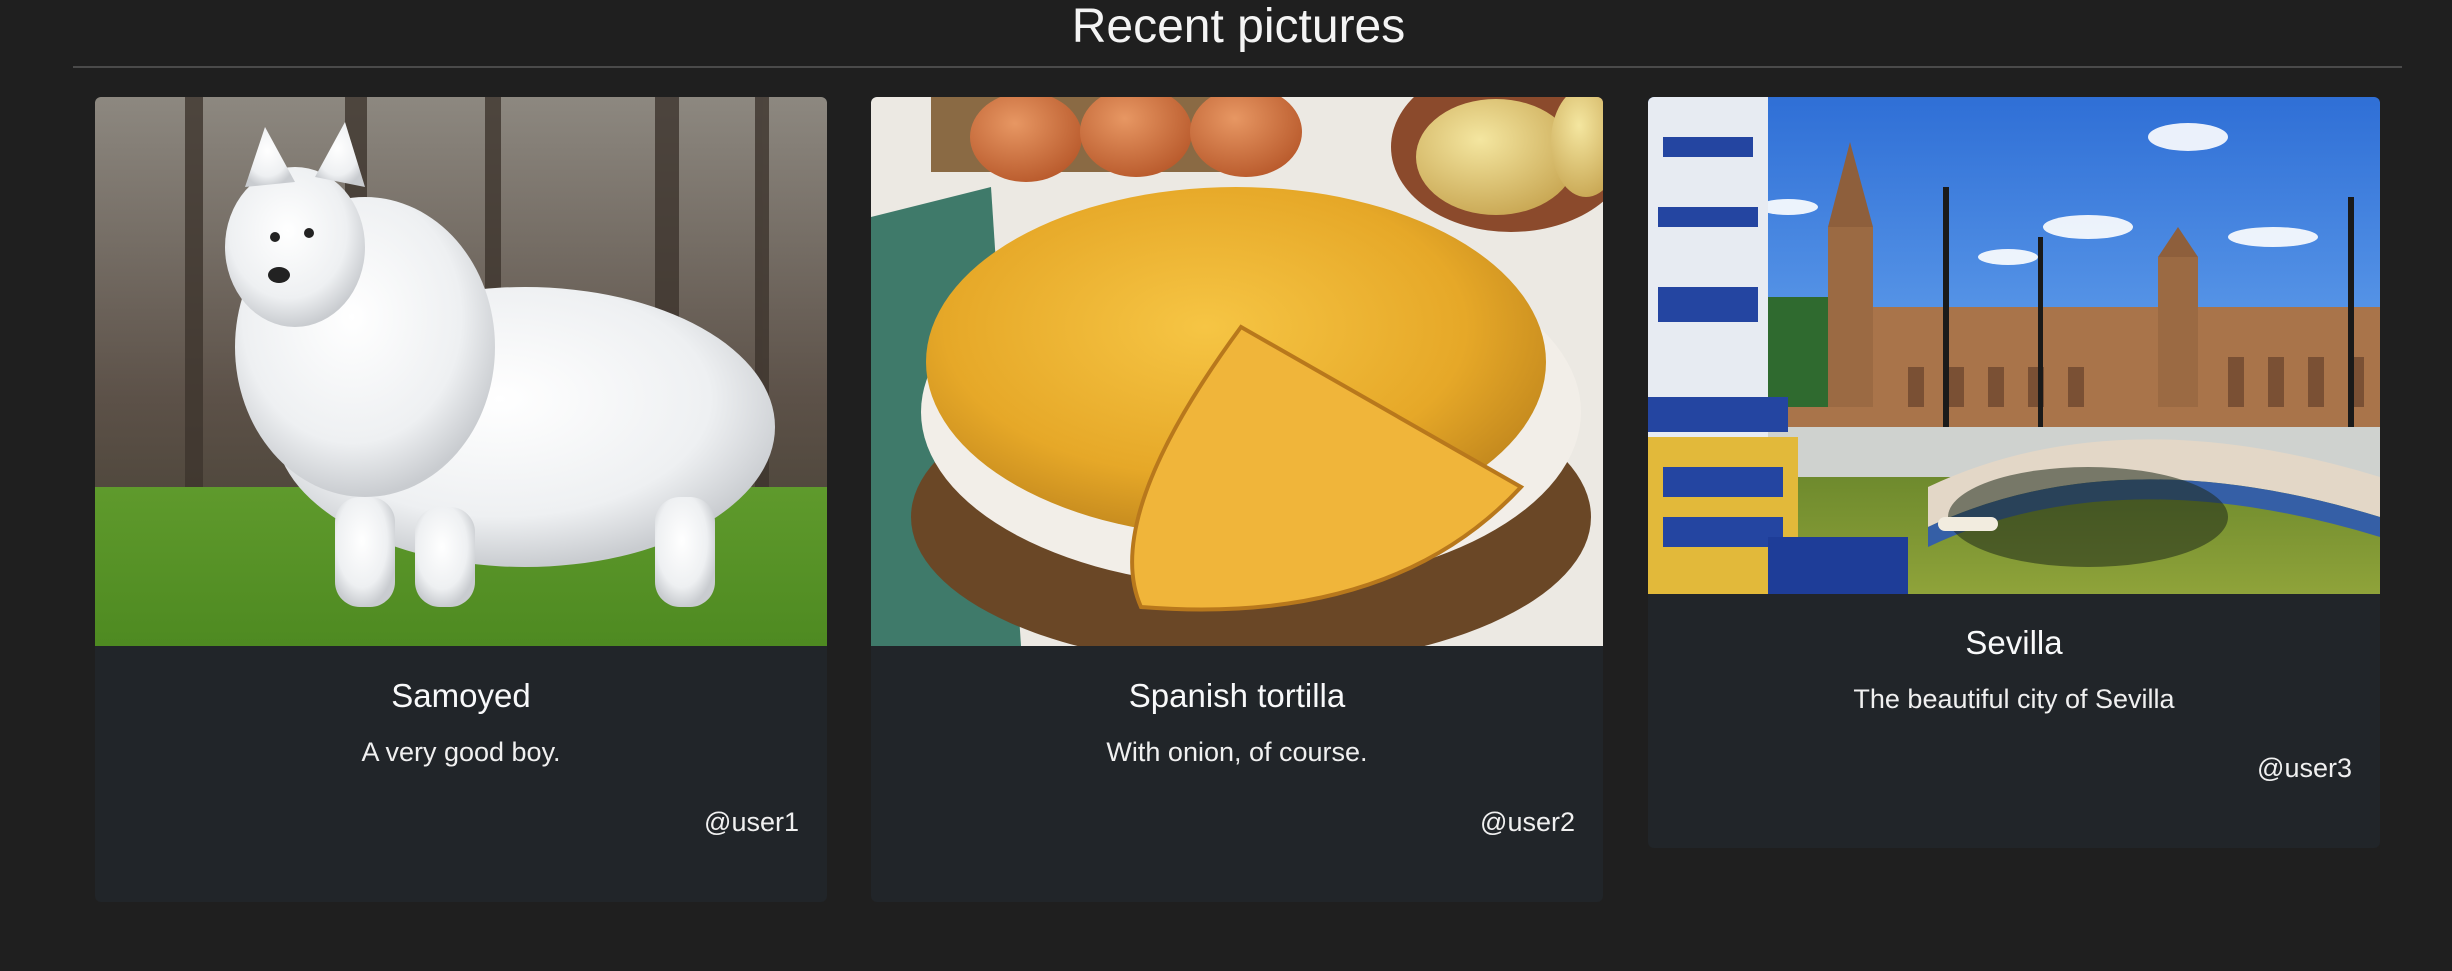 Image resolution: width=2452 pixels, height=971 pixels. I want to click on picture-author: @user3, so click(2304, 768).